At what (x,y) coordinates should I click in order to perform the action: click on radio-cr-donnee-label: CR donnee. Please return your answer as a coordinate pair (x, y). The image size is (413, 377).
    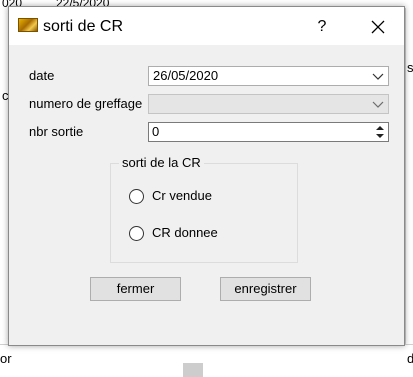
    Looking at the image, I should click on (185, 233).